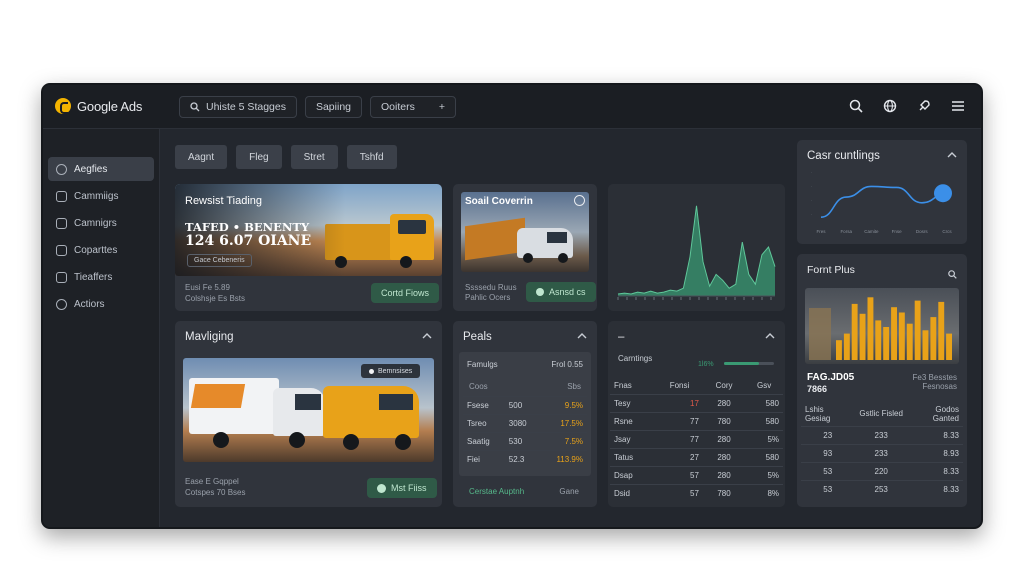  What do you see at coordinates (696, 402) in the screenshot?
I see `table-row: Tesy 17 280 580` at bounding box center [696, 402].